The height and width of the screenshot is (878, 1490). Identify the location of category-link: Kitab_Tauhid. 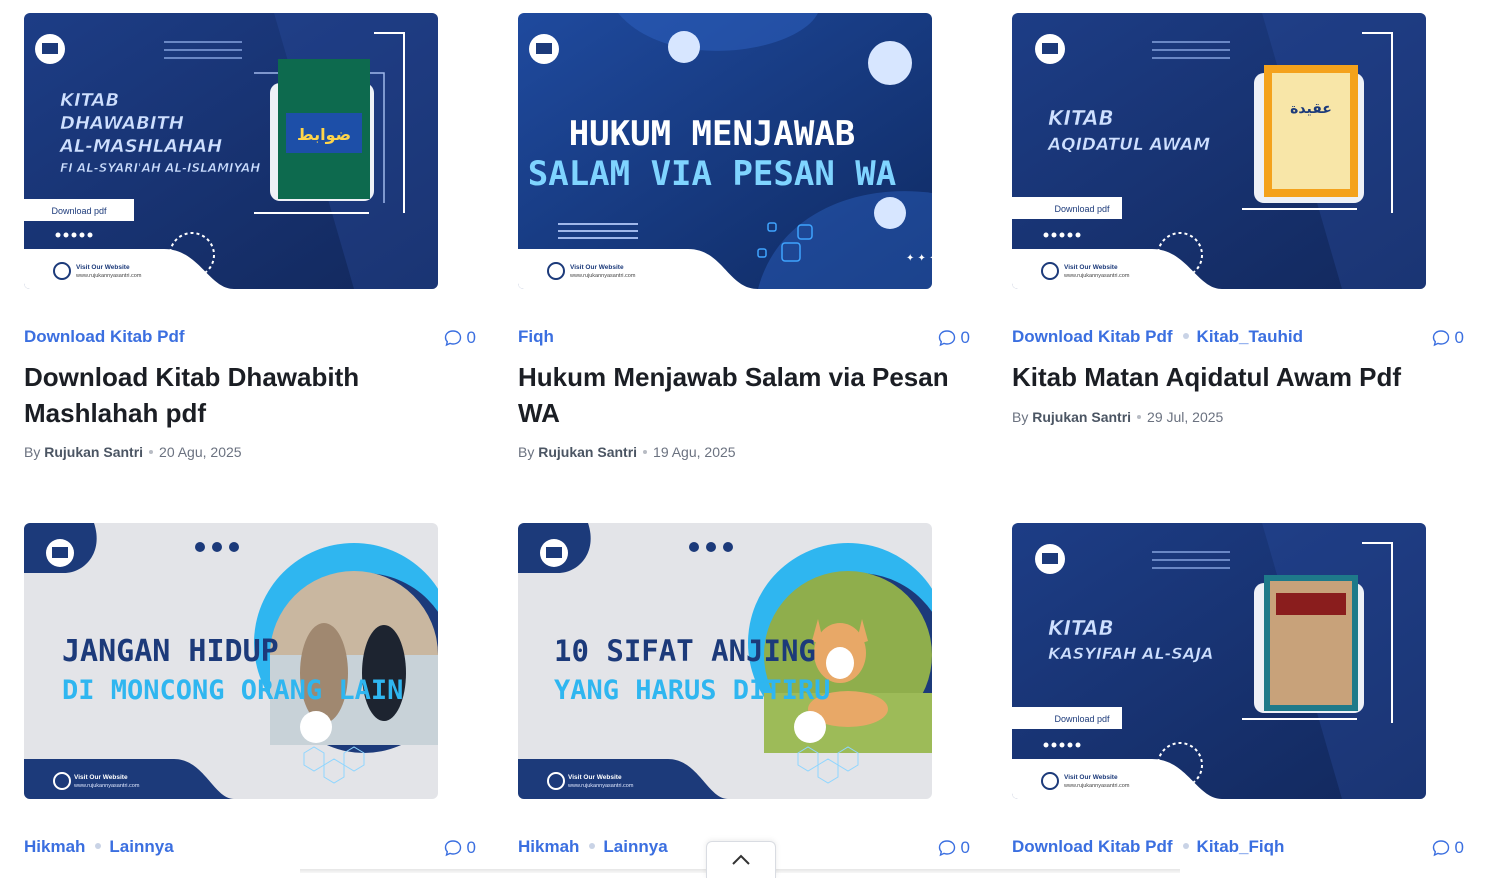
(1250, 336).